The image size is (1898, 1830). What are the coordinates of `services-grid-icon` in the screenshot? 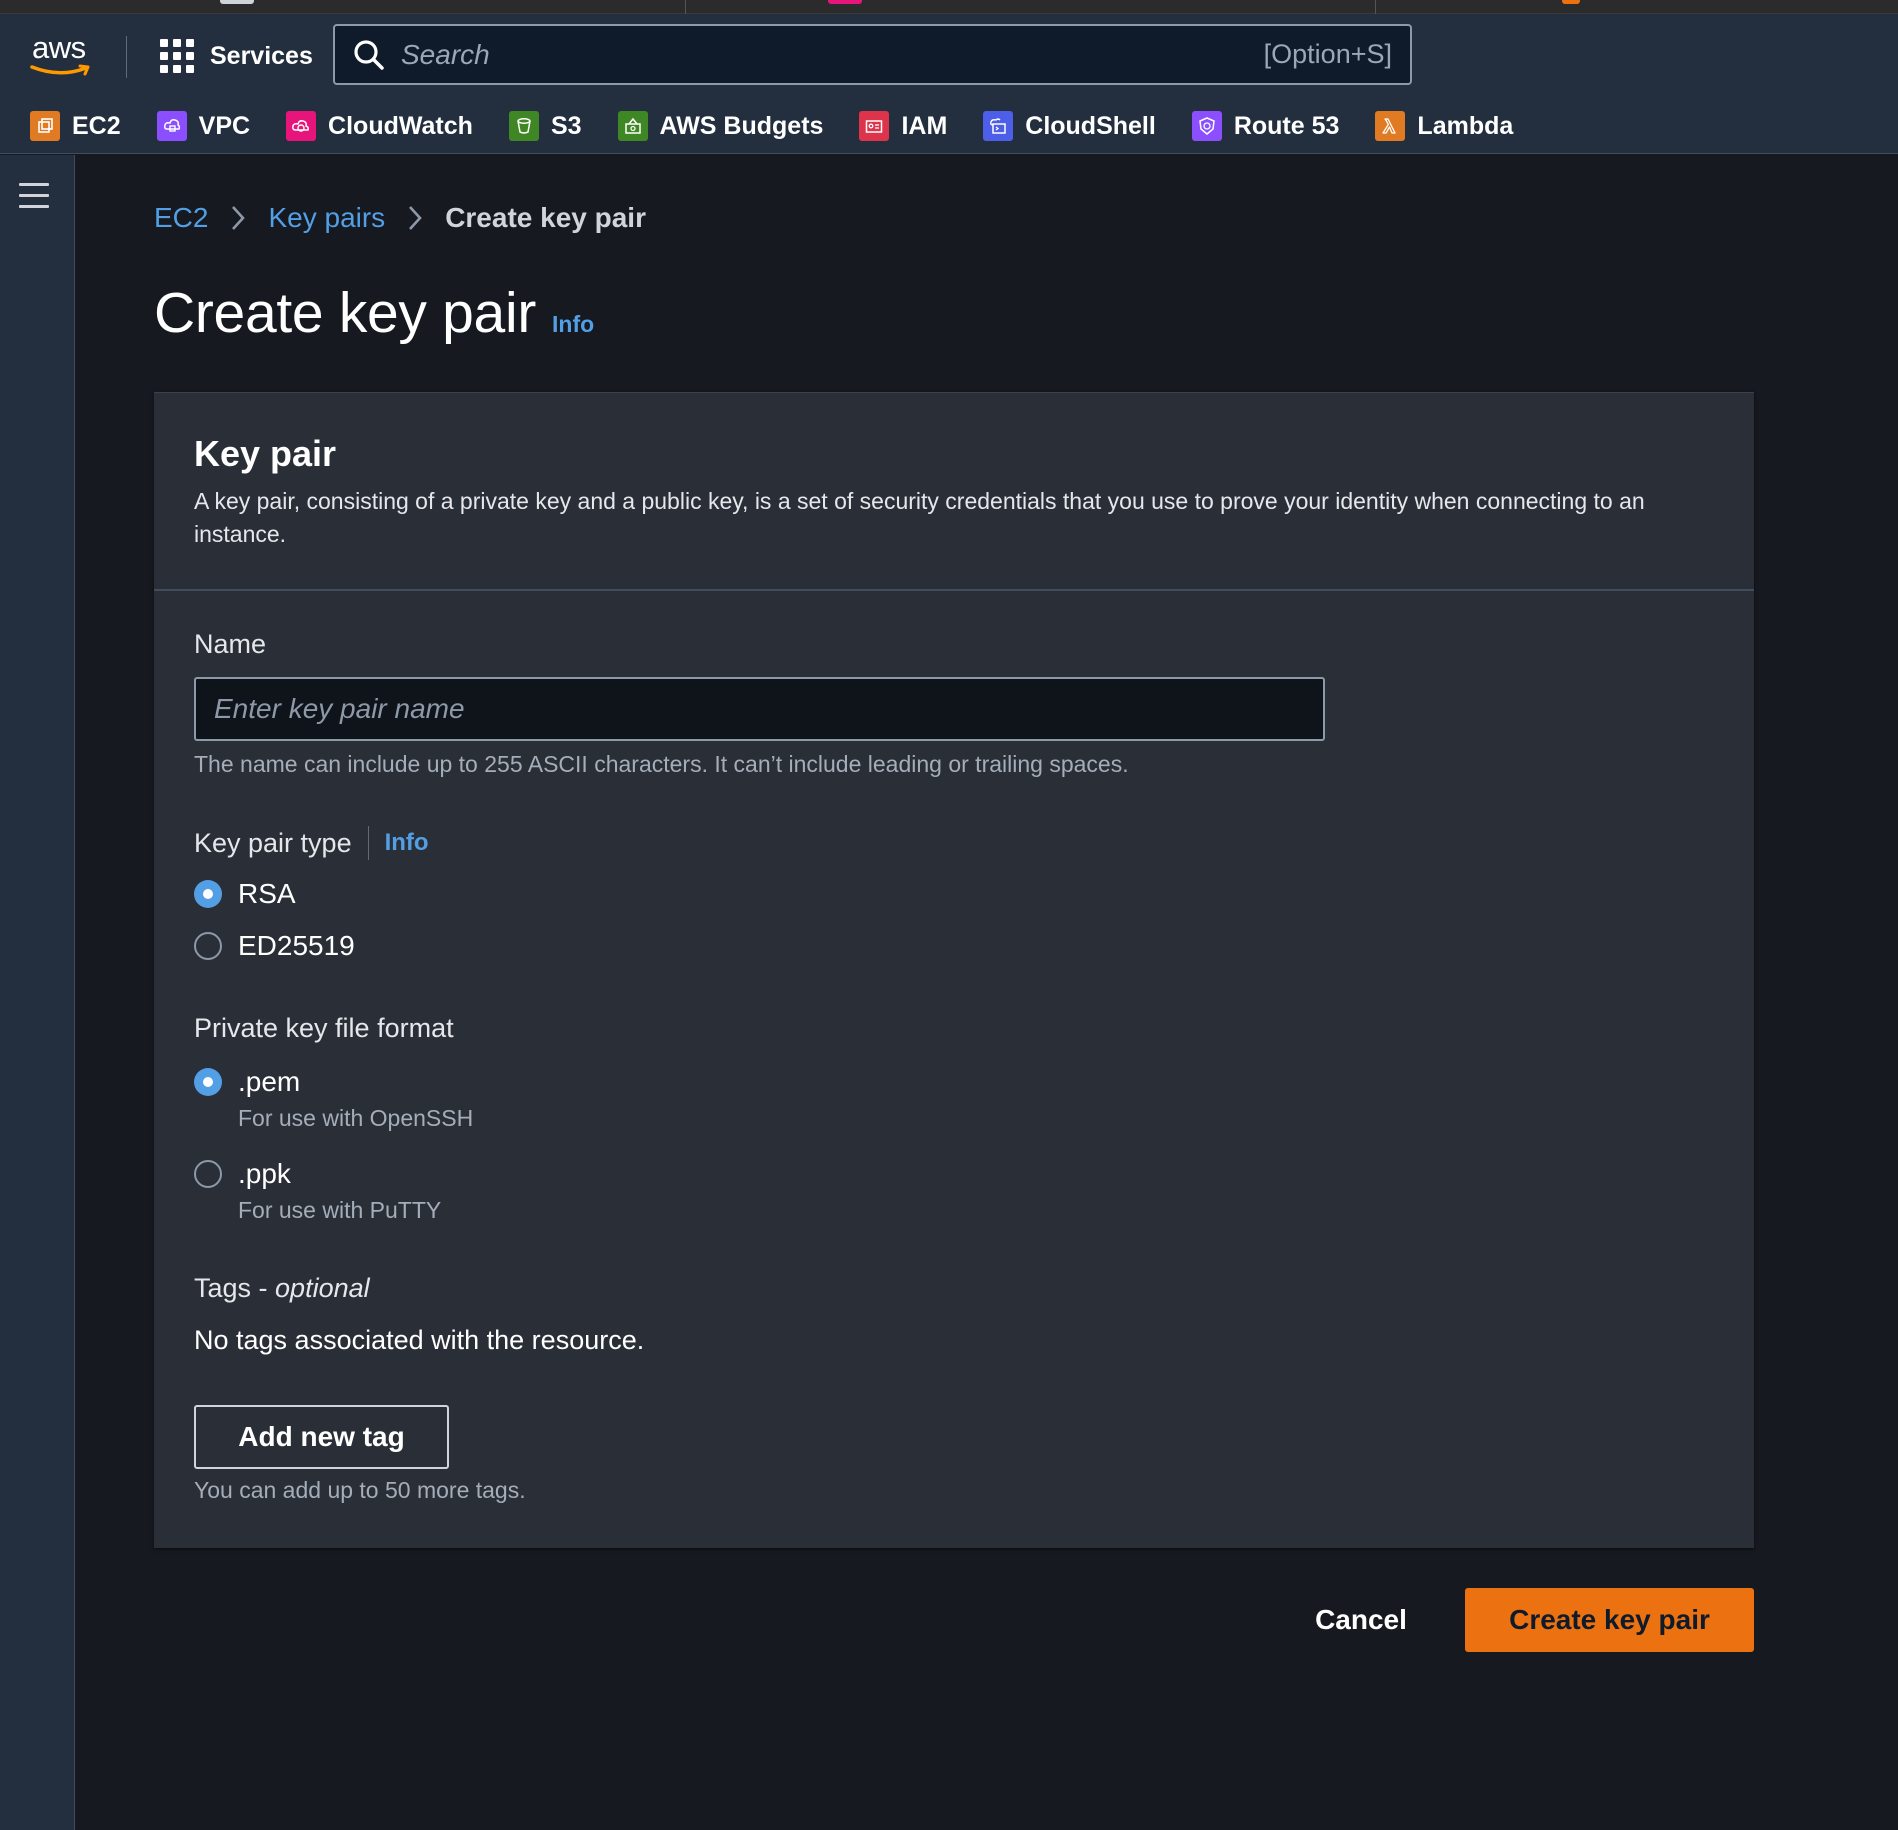 It's located at (177, 56).